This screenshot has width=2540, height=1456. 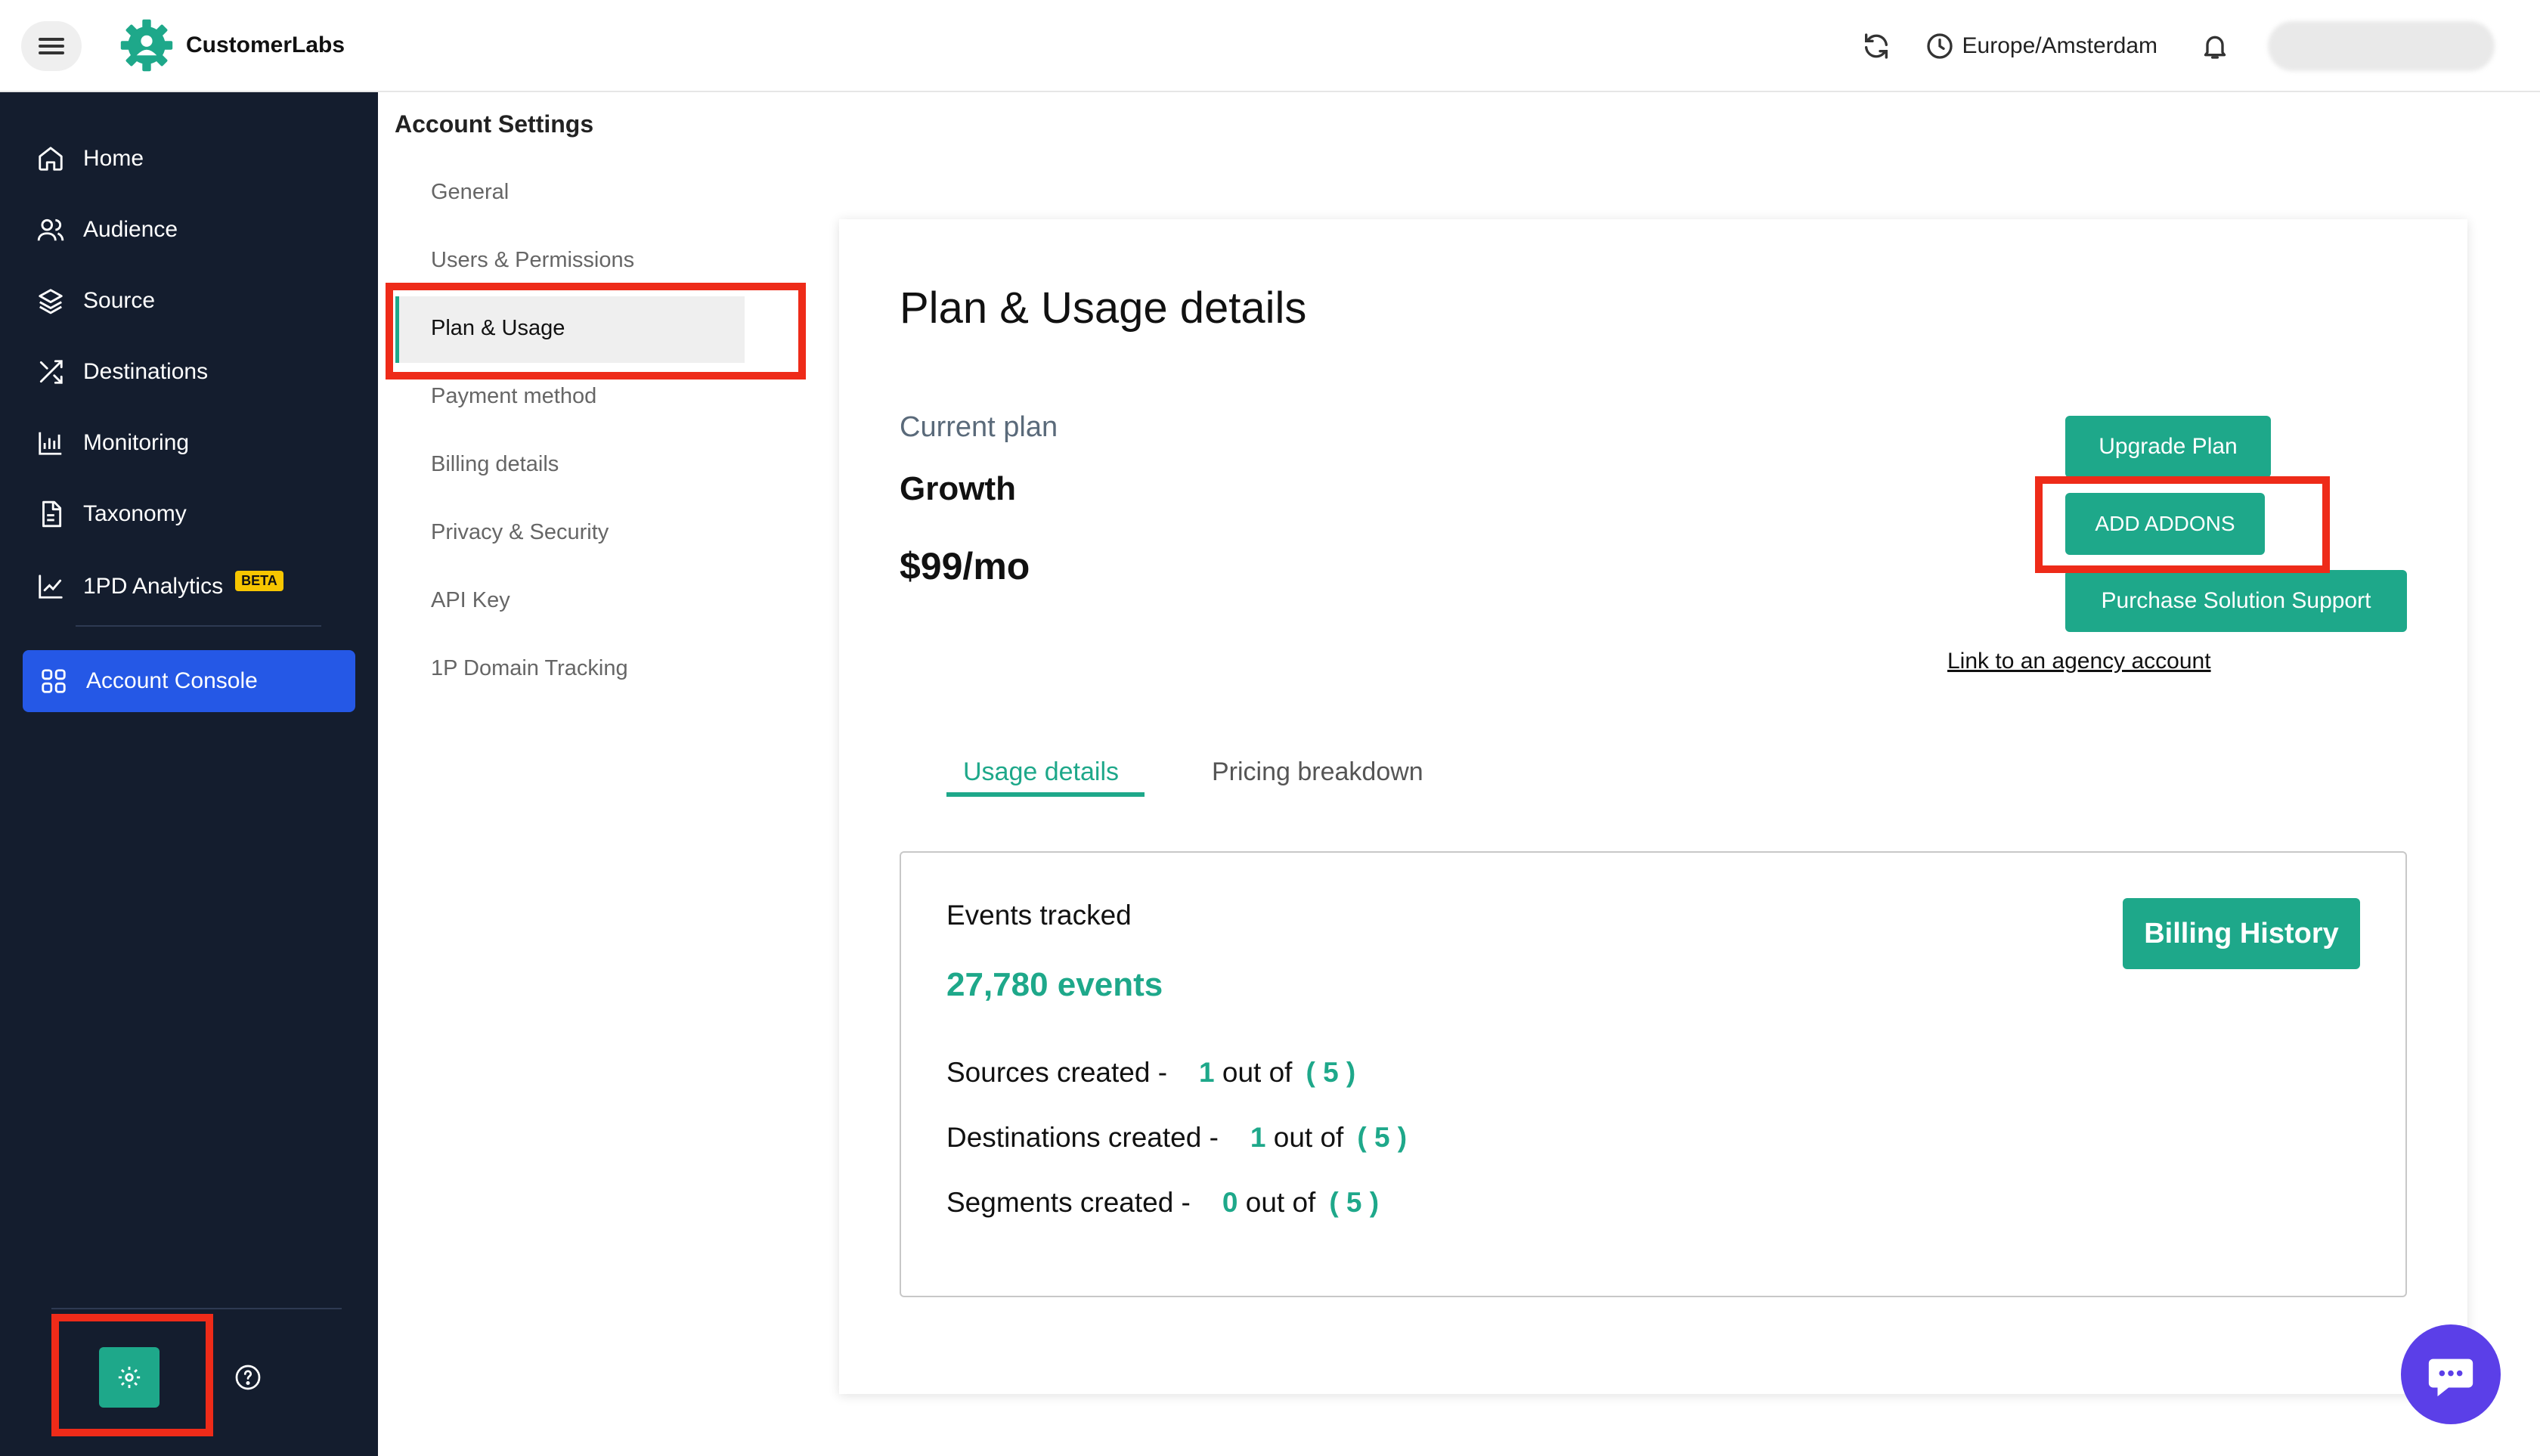 I want to click on app-name: CustomerLabs, so click(x=265, y=45).